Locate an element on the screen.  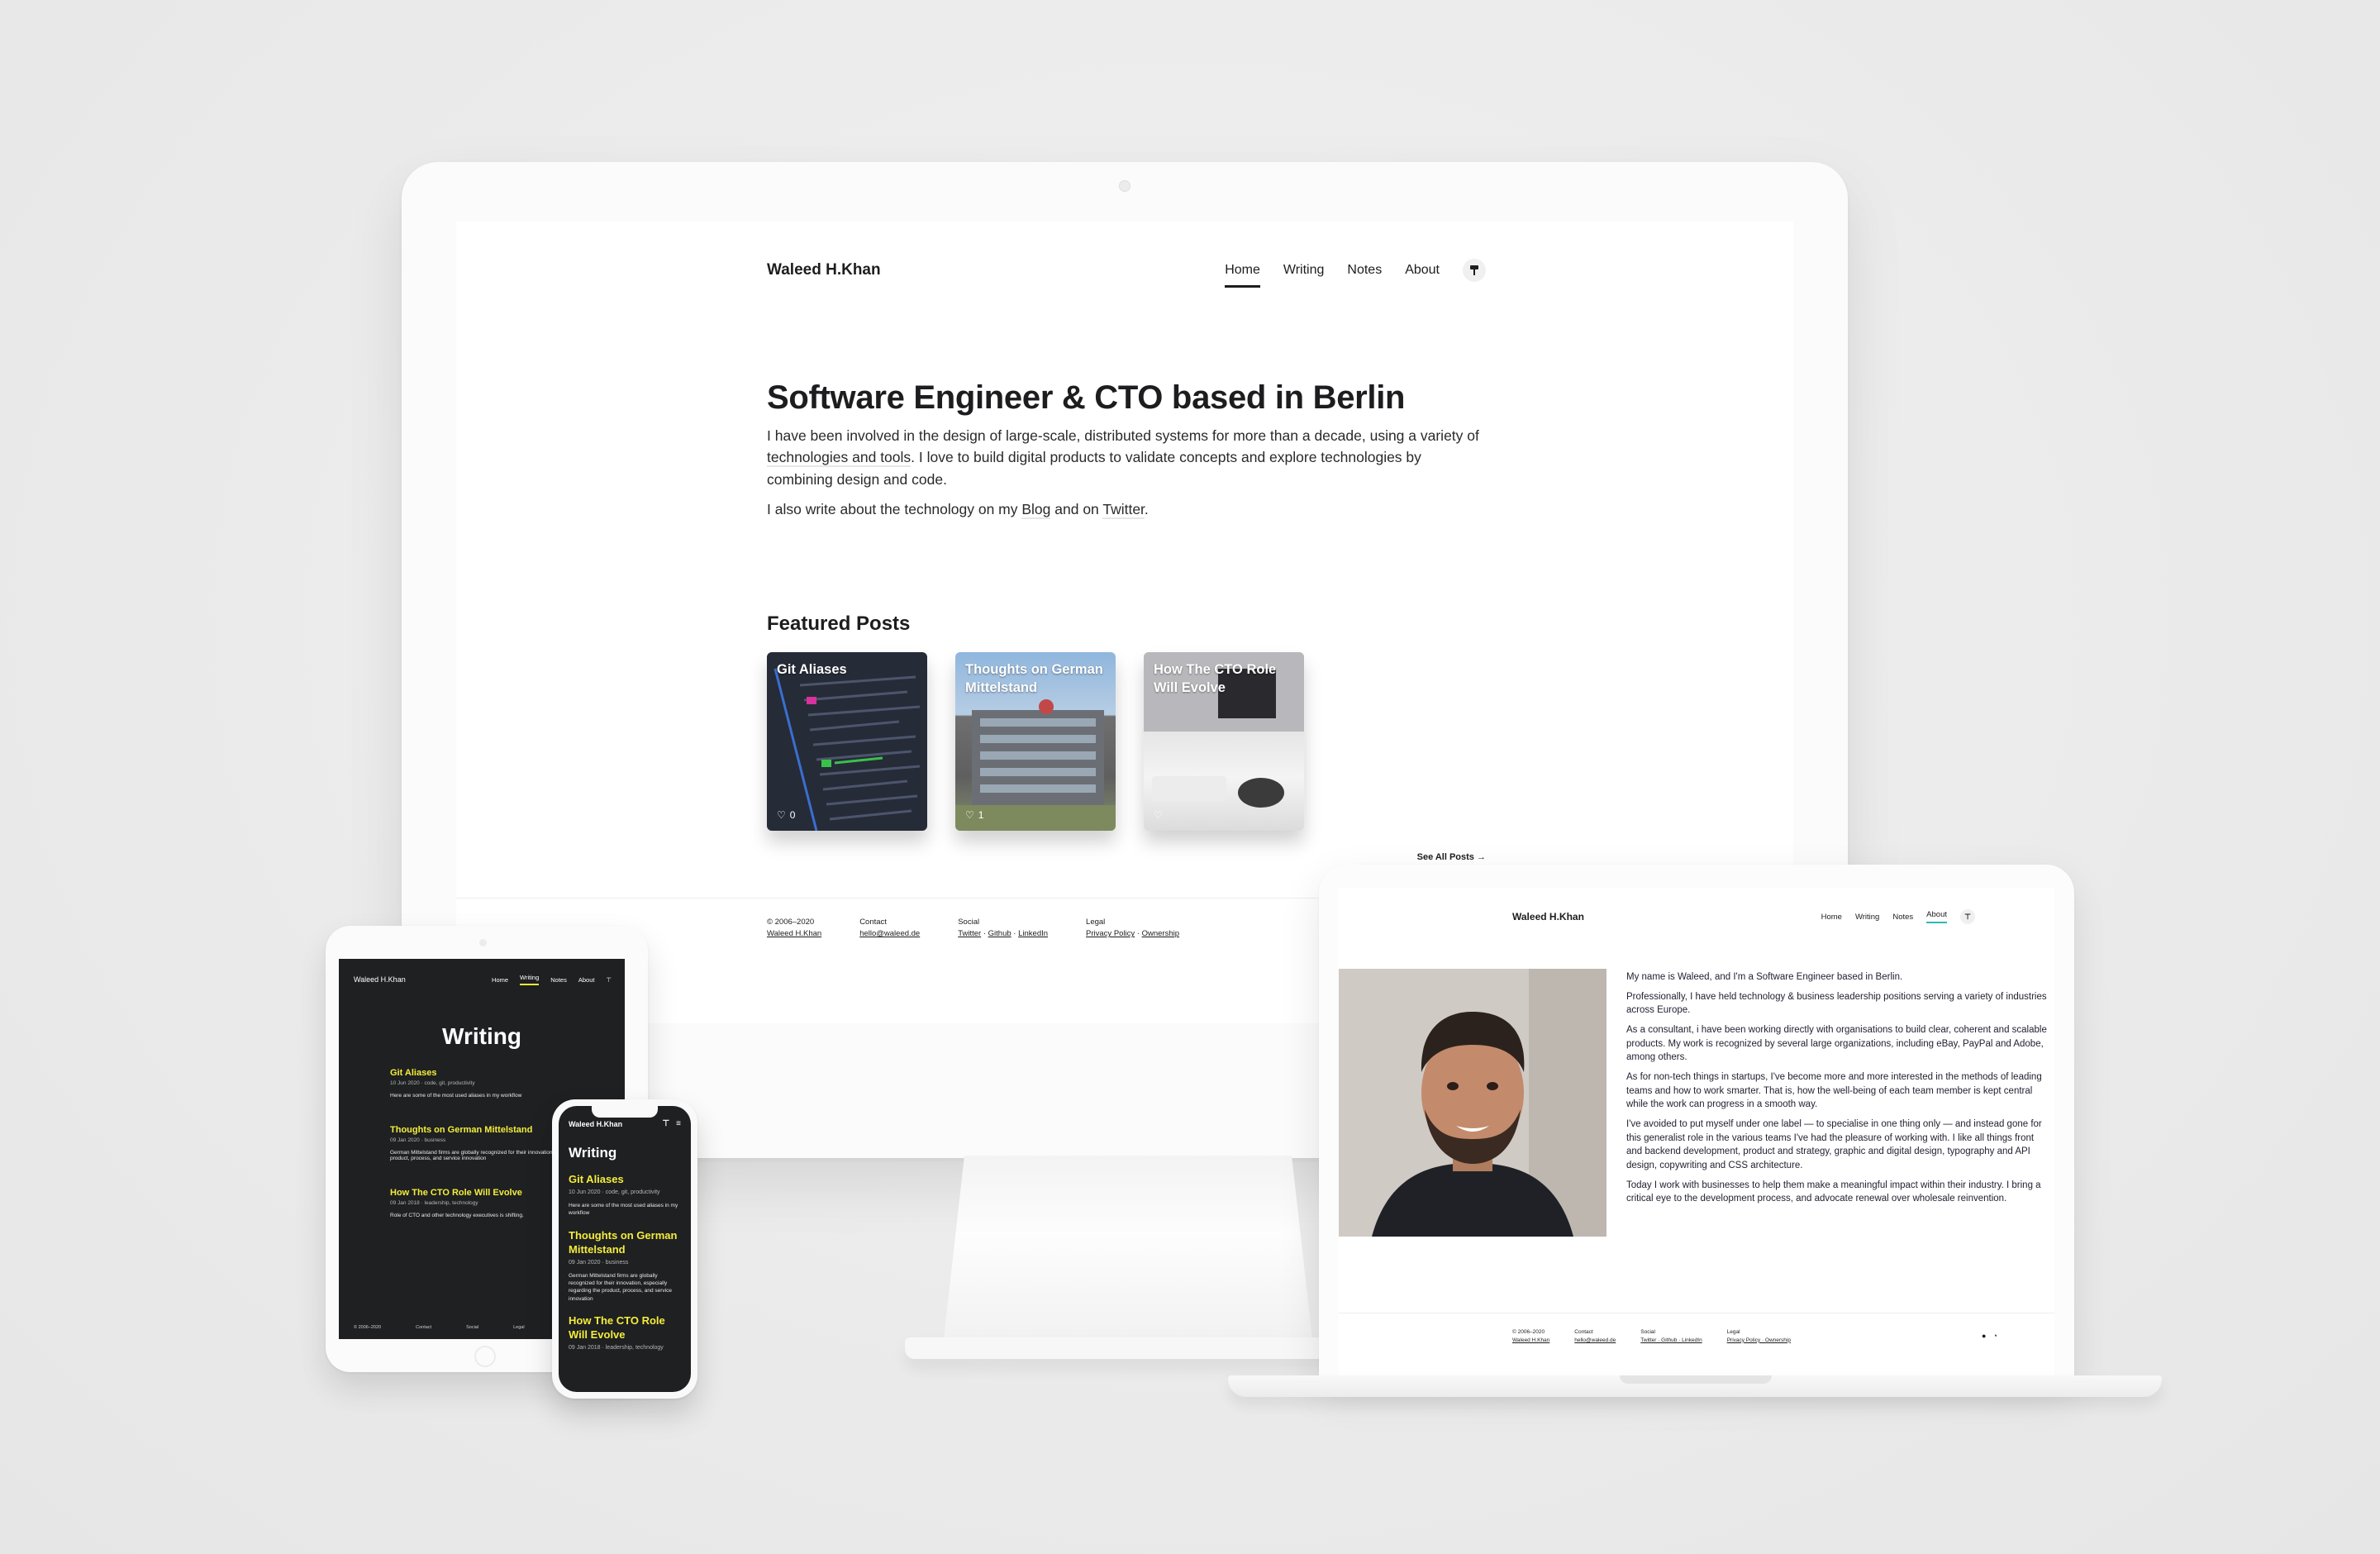
footer-github-link: Github is located at coordinates (999, 933).